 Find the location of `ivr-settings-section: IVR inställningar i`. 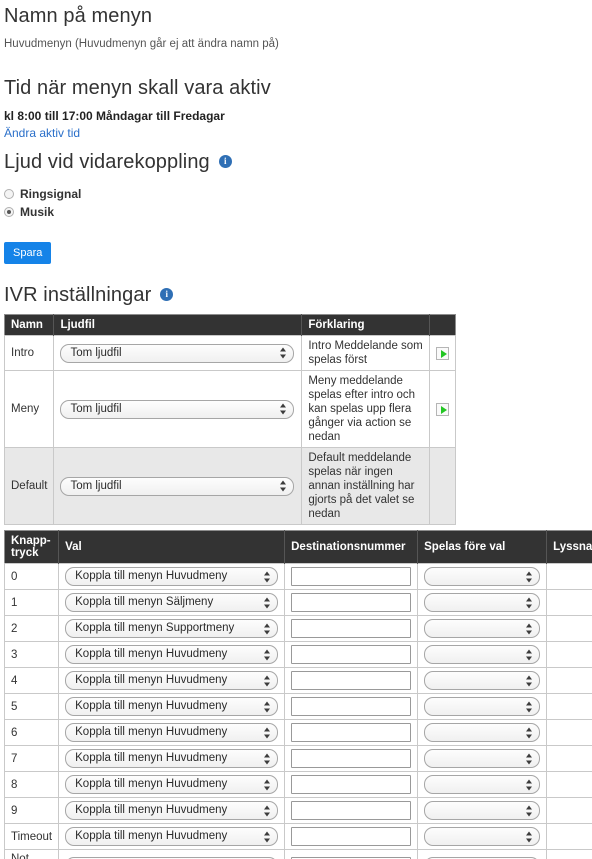

ivr-settings-section: IVR inställningar i is located at coordinates (89, 295).